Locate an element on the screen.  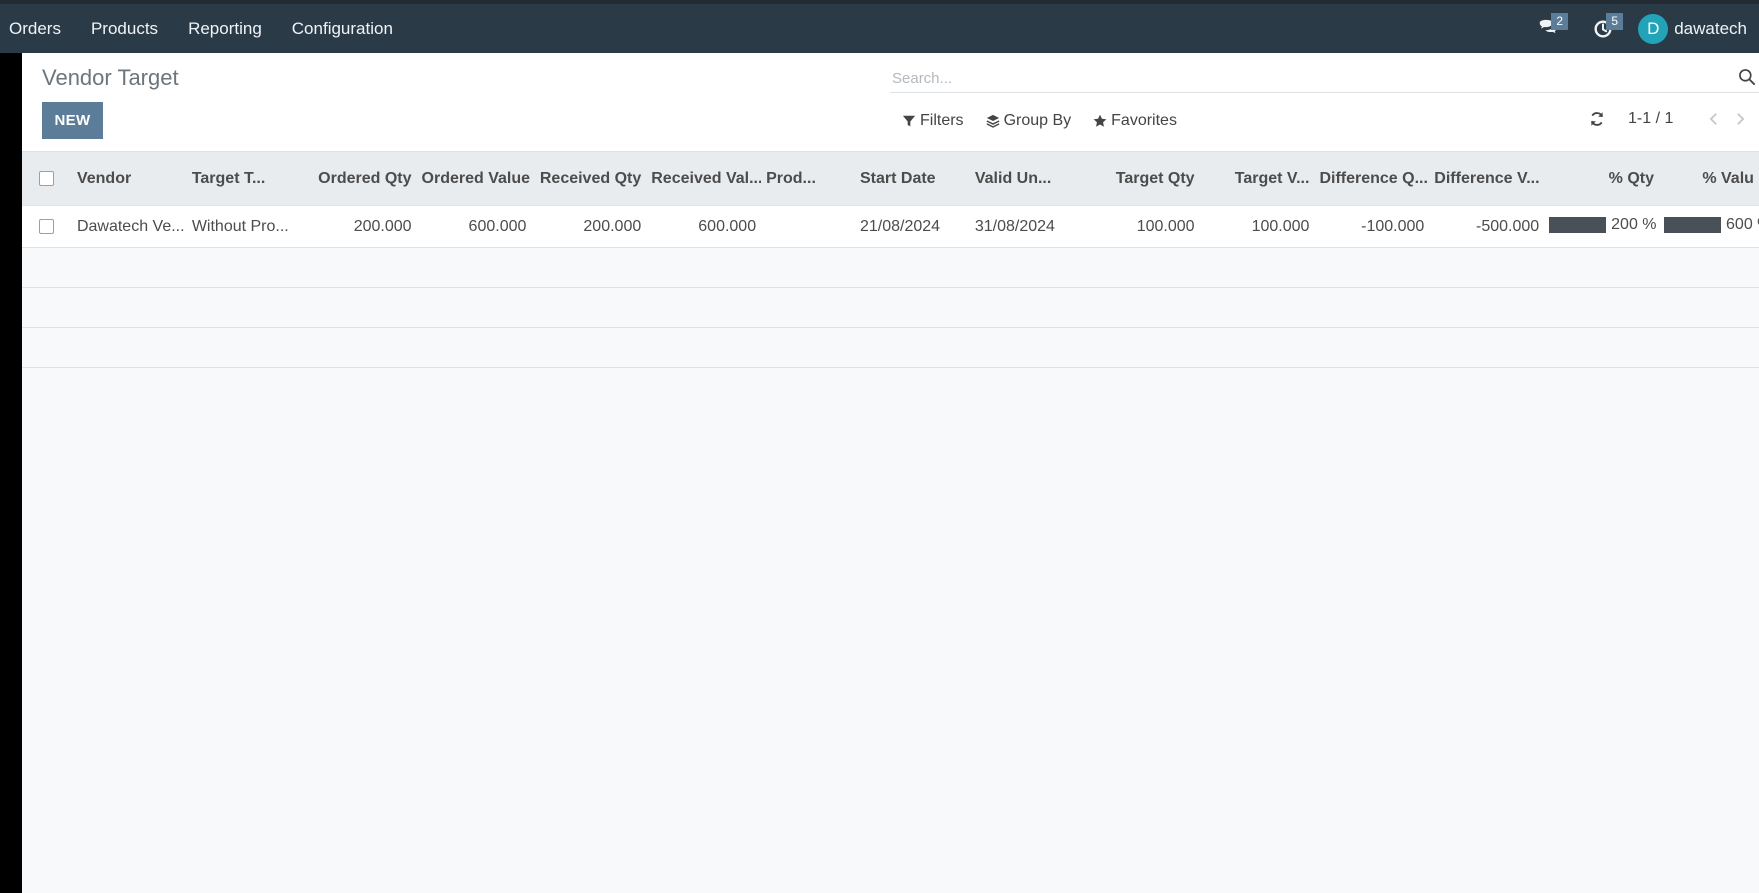
messages-button: 2 is located at coordinates (1548, 28).